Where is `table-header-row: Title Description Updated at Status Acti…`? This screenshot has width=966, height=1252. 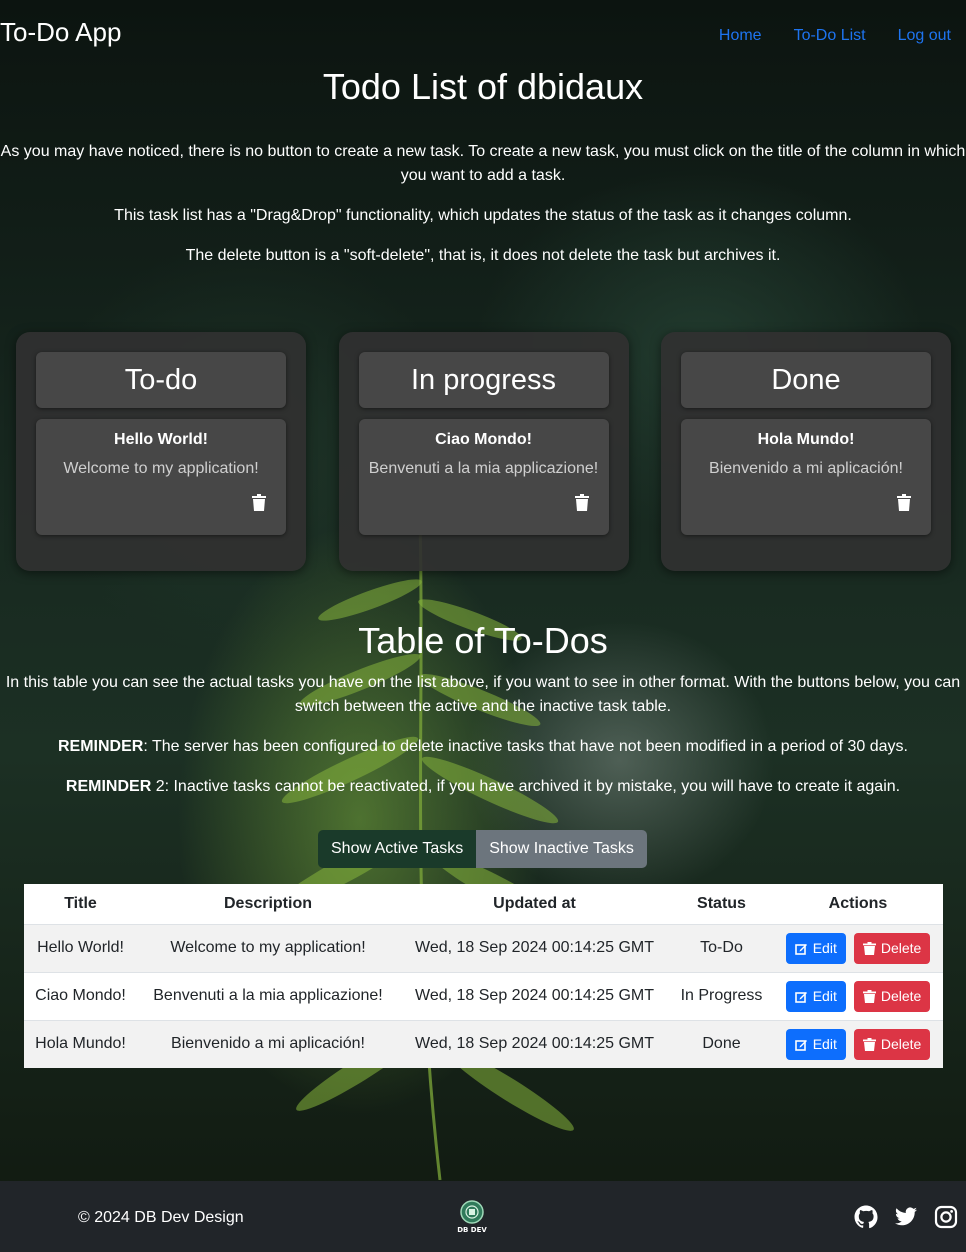
table-header-row: Title Description Updated at Status Acti… is located at coordinates (483, 904).